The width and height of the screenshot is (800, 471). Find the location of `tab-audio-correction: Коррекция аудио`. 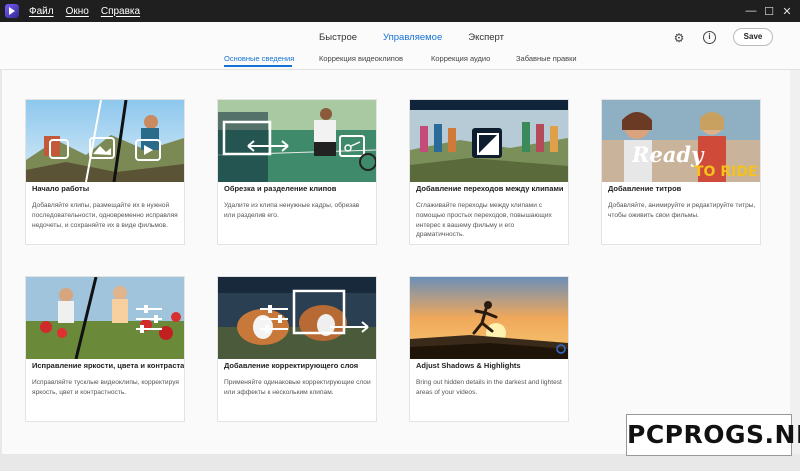

tab-audio-correction: Коррекция аудио is located at coordinates (460, 58).